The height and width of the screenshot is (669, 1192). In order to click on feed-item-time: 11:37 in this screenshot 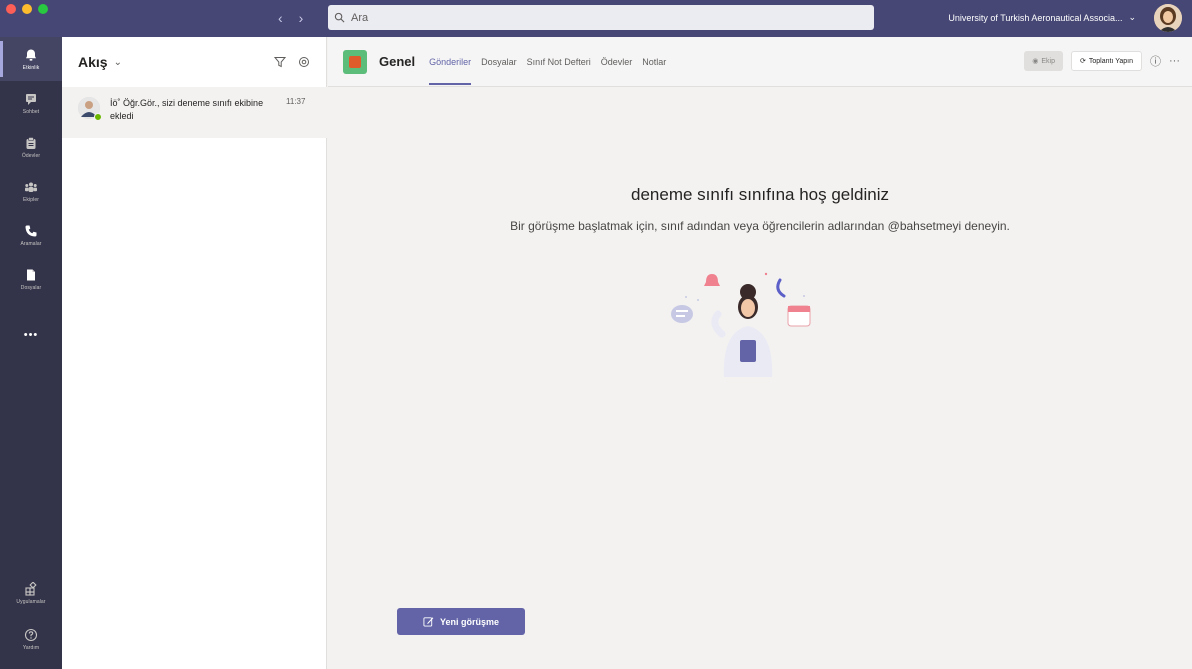, I will do `click(296, 101)`.